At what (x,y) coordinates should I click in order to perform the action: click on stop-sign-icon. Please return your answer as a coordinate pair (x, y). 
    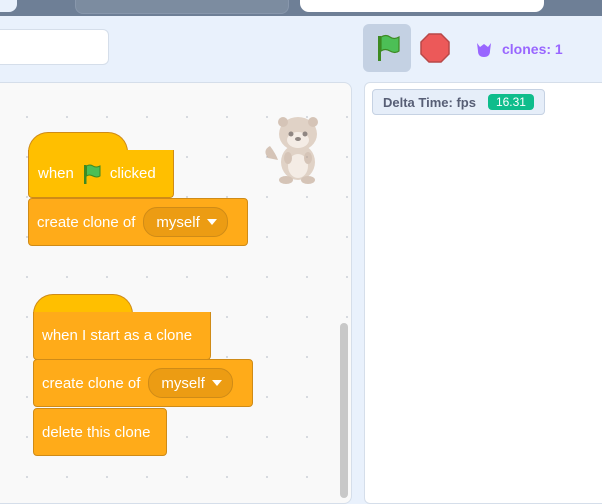
    Looking at the image, I should click on (435, 48).